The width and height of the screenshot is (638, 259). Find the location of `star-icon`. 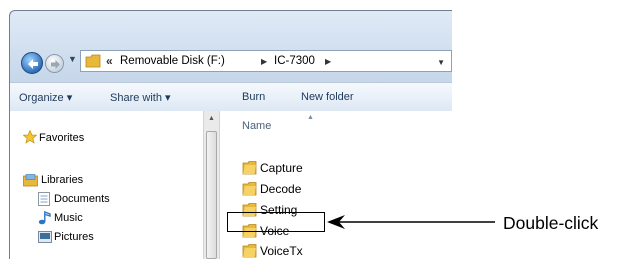

star-icon is located at coordinates (30, 137).